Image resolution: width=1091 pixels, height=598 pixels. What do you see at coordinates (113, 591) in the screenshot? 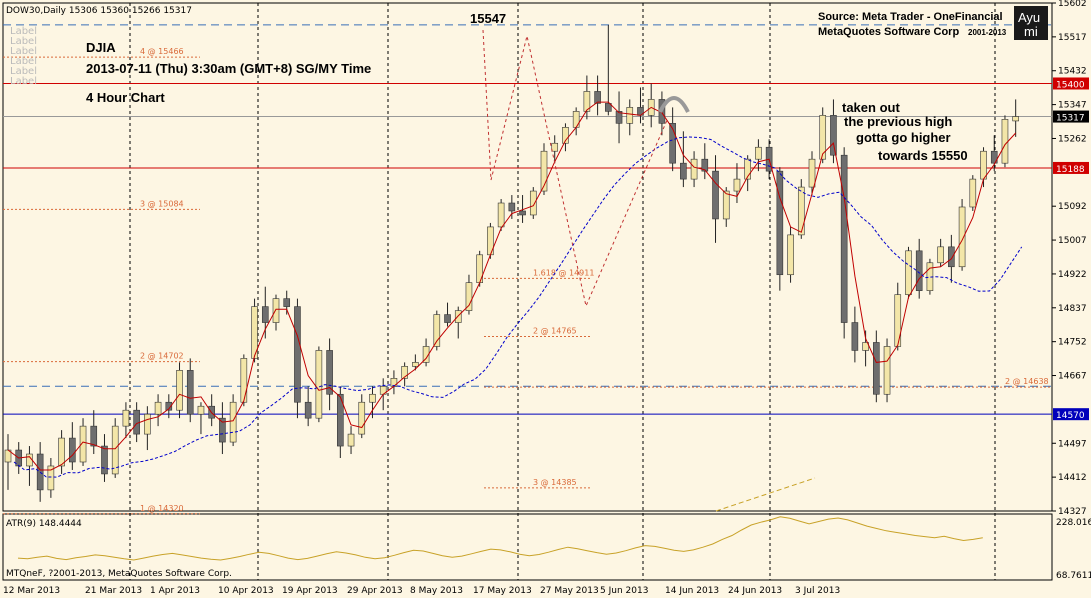
I see `x-tick-label: 21 Mar 2013` at bounding box center [113, 591].